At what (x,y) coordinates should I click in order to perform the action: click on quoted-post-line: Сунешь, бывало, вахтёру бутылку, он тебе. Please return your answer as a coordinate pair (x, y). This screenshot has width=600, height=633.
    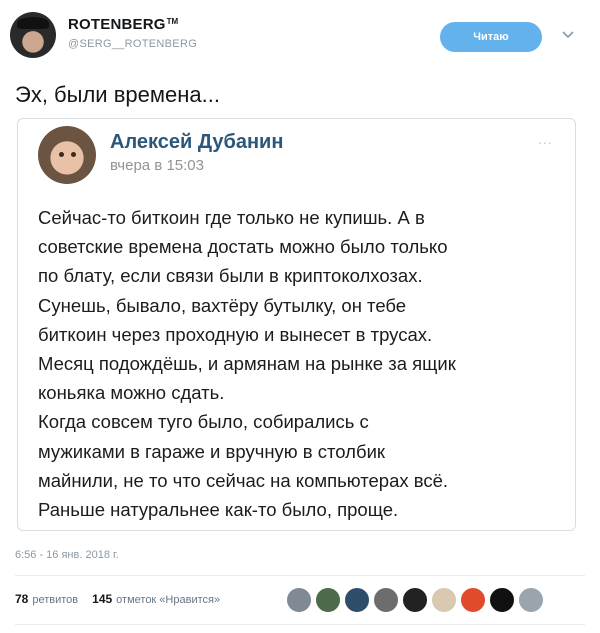
    Looking at the image, I should click on (222, 305).